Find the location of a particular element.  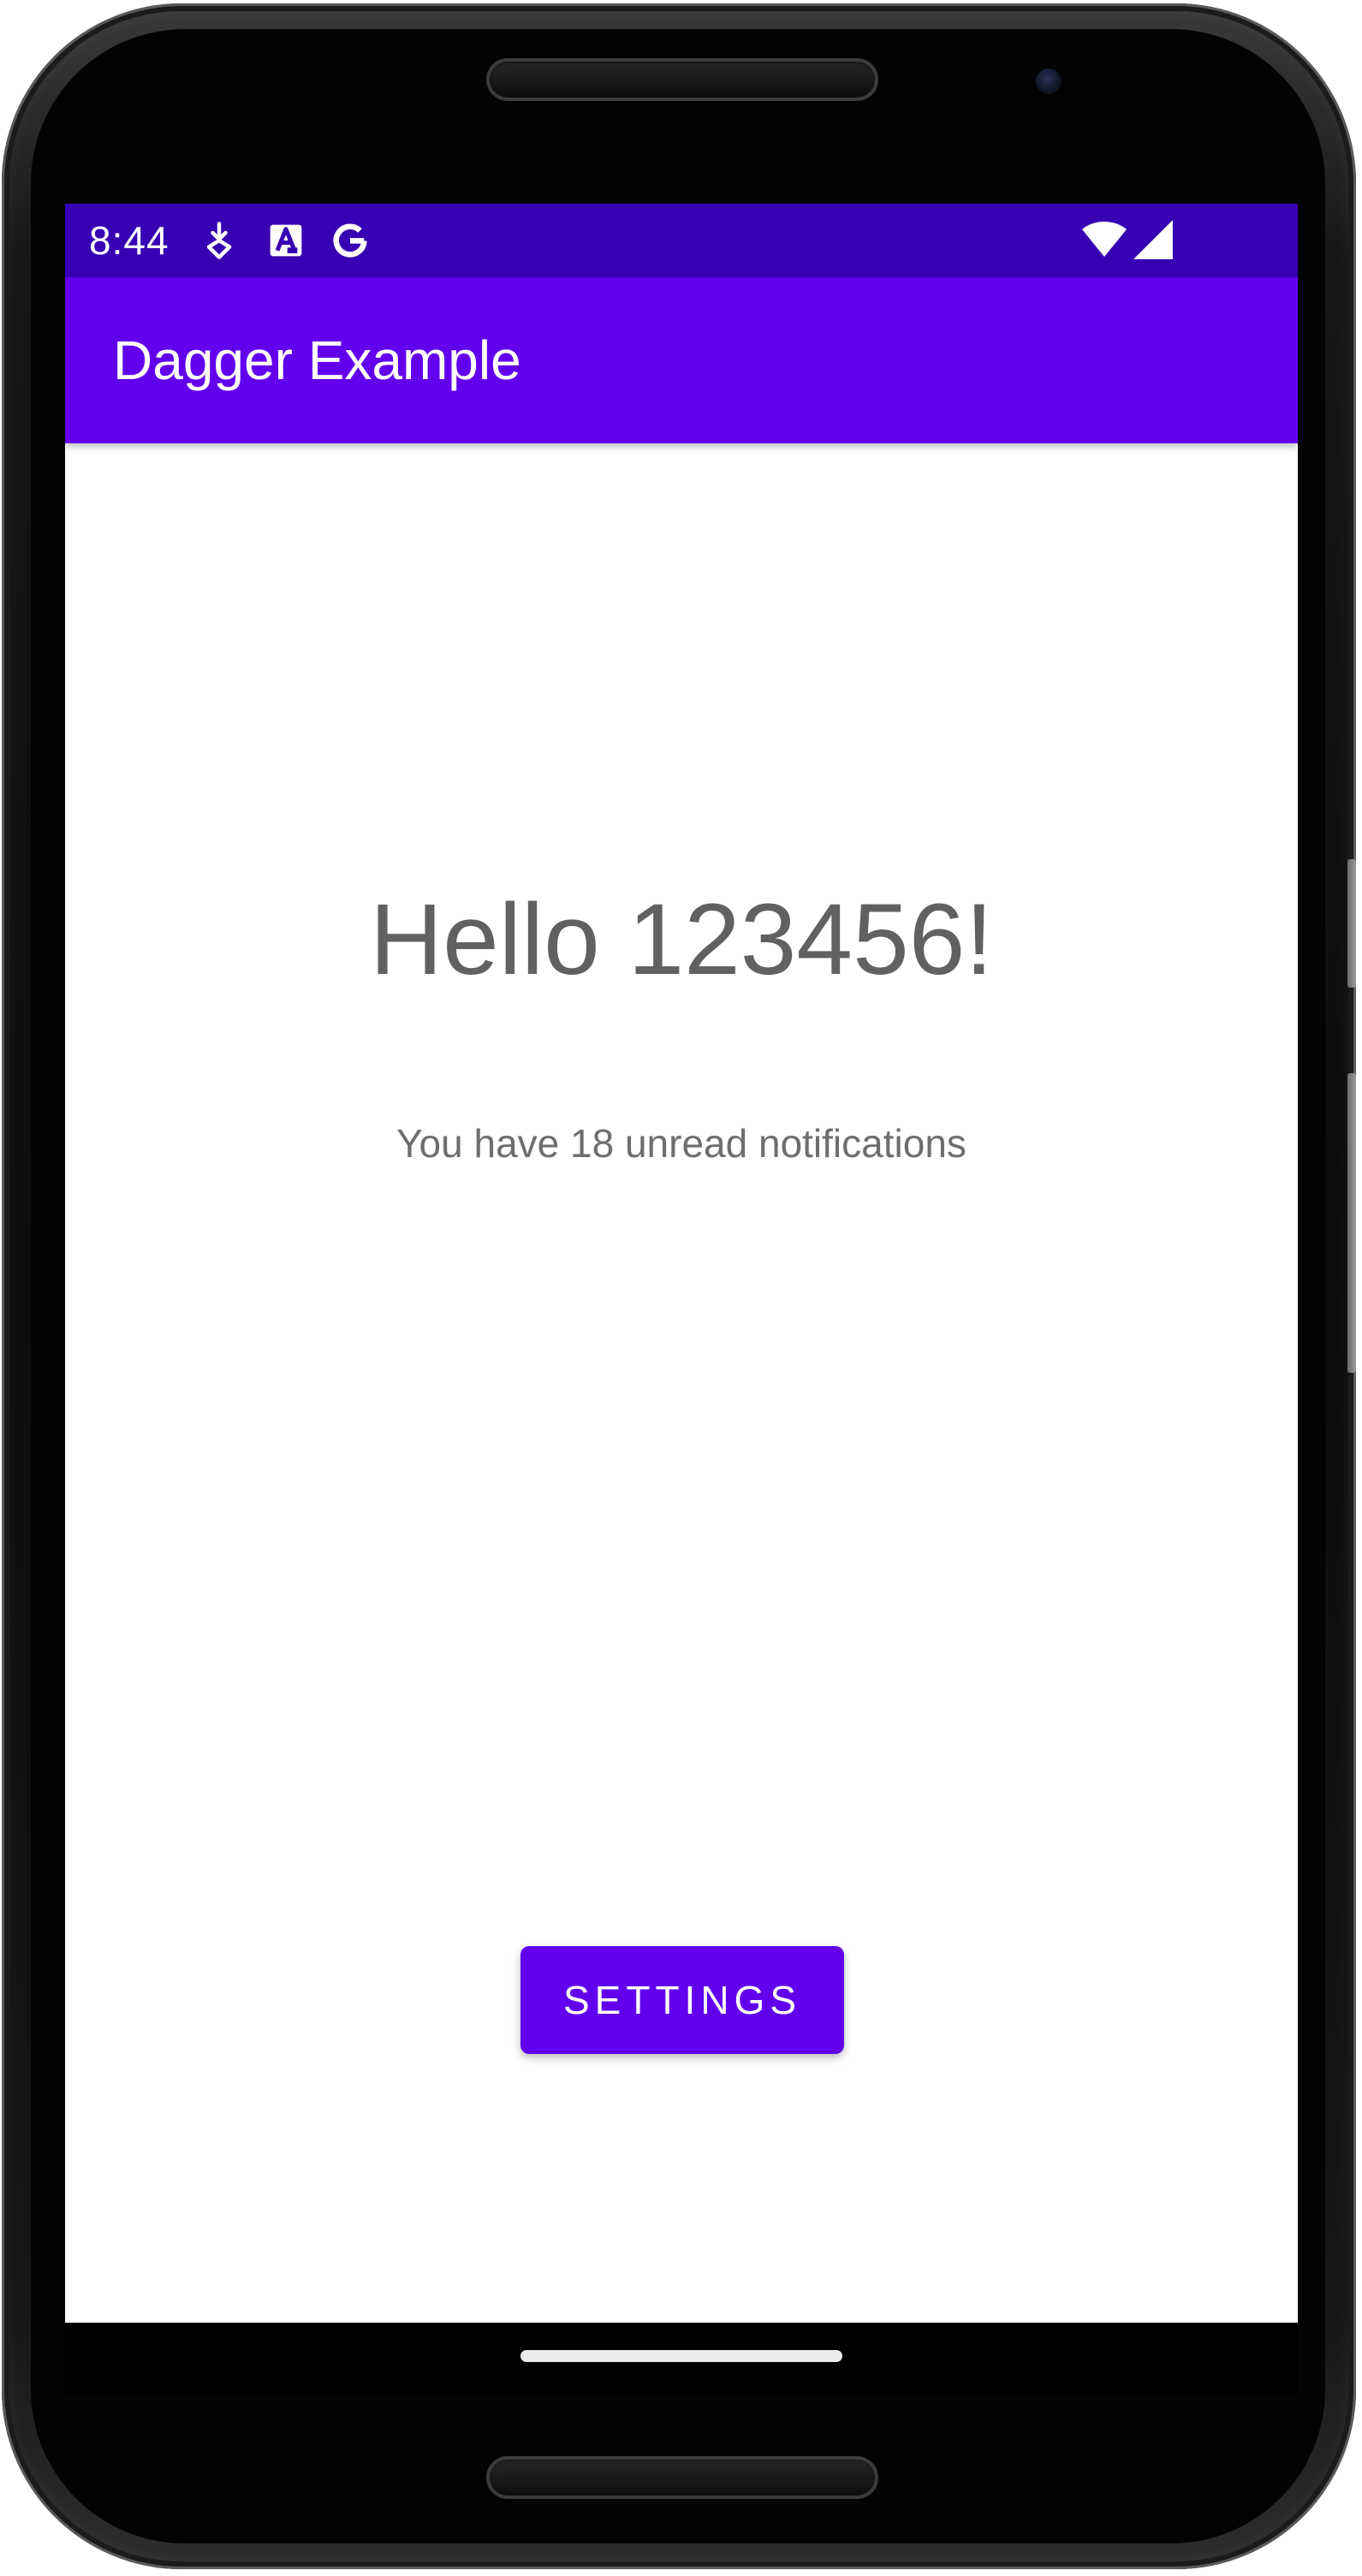

google-g-icon is located at coordinates (350, 240).